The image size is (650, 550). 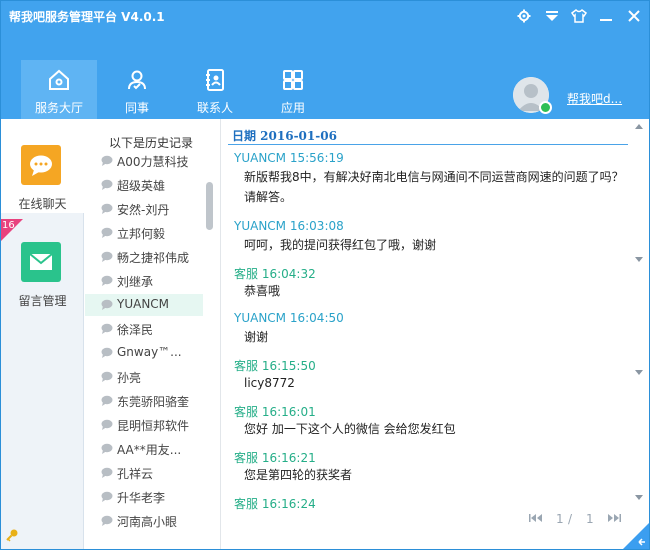 I want to click on contact-item: 徐泽民, so click(x=144, y=329).